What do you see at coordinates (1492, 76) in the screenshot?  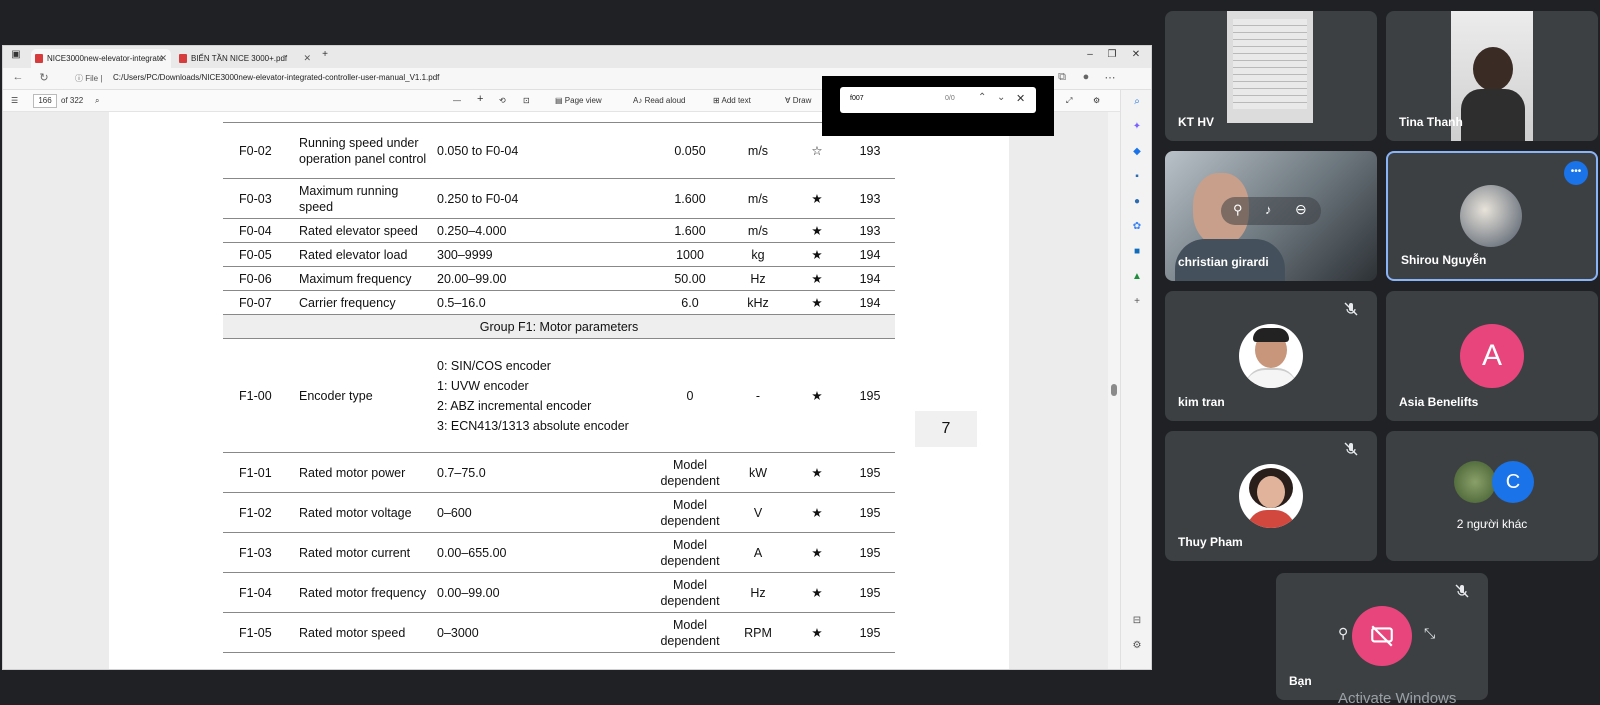 I see `tile-tina-thanh: Tina Thanh` at bounding box center [1492, 76].